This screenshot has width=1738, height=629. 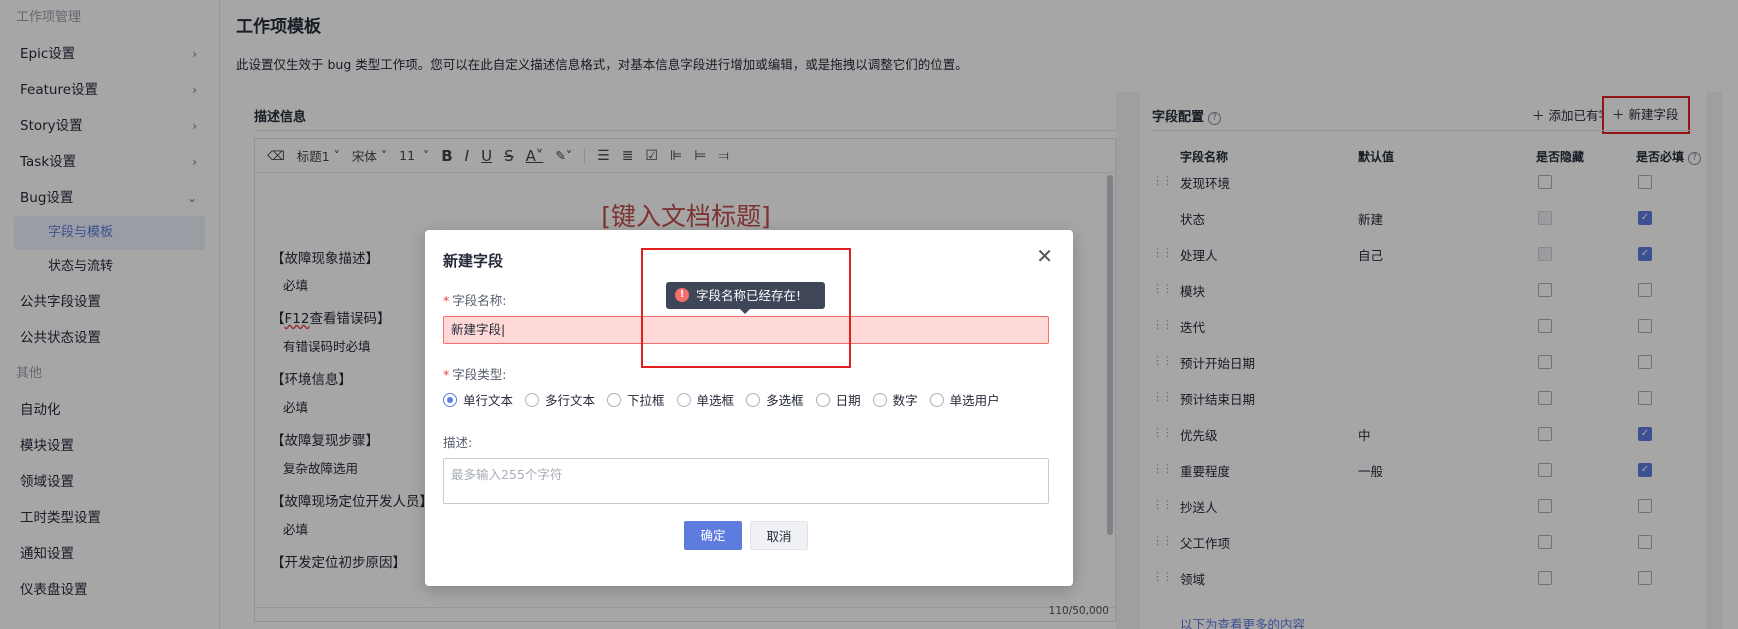 What do you see at coordinates (964, 399) in the screenshot?
I see `field-type-radio: 单选用户` at bounding box center [964, 399].